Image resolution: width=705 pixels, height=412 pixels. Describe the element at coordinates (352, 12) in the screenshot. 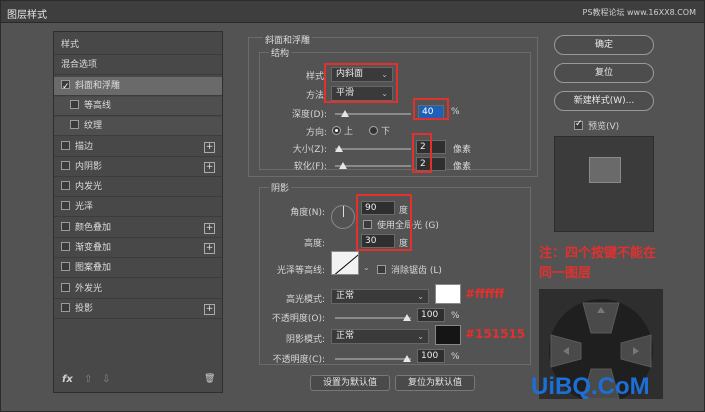

I see `title-bar: 图层样式 PS教程论坛 www.16XX8.COM` at that location.